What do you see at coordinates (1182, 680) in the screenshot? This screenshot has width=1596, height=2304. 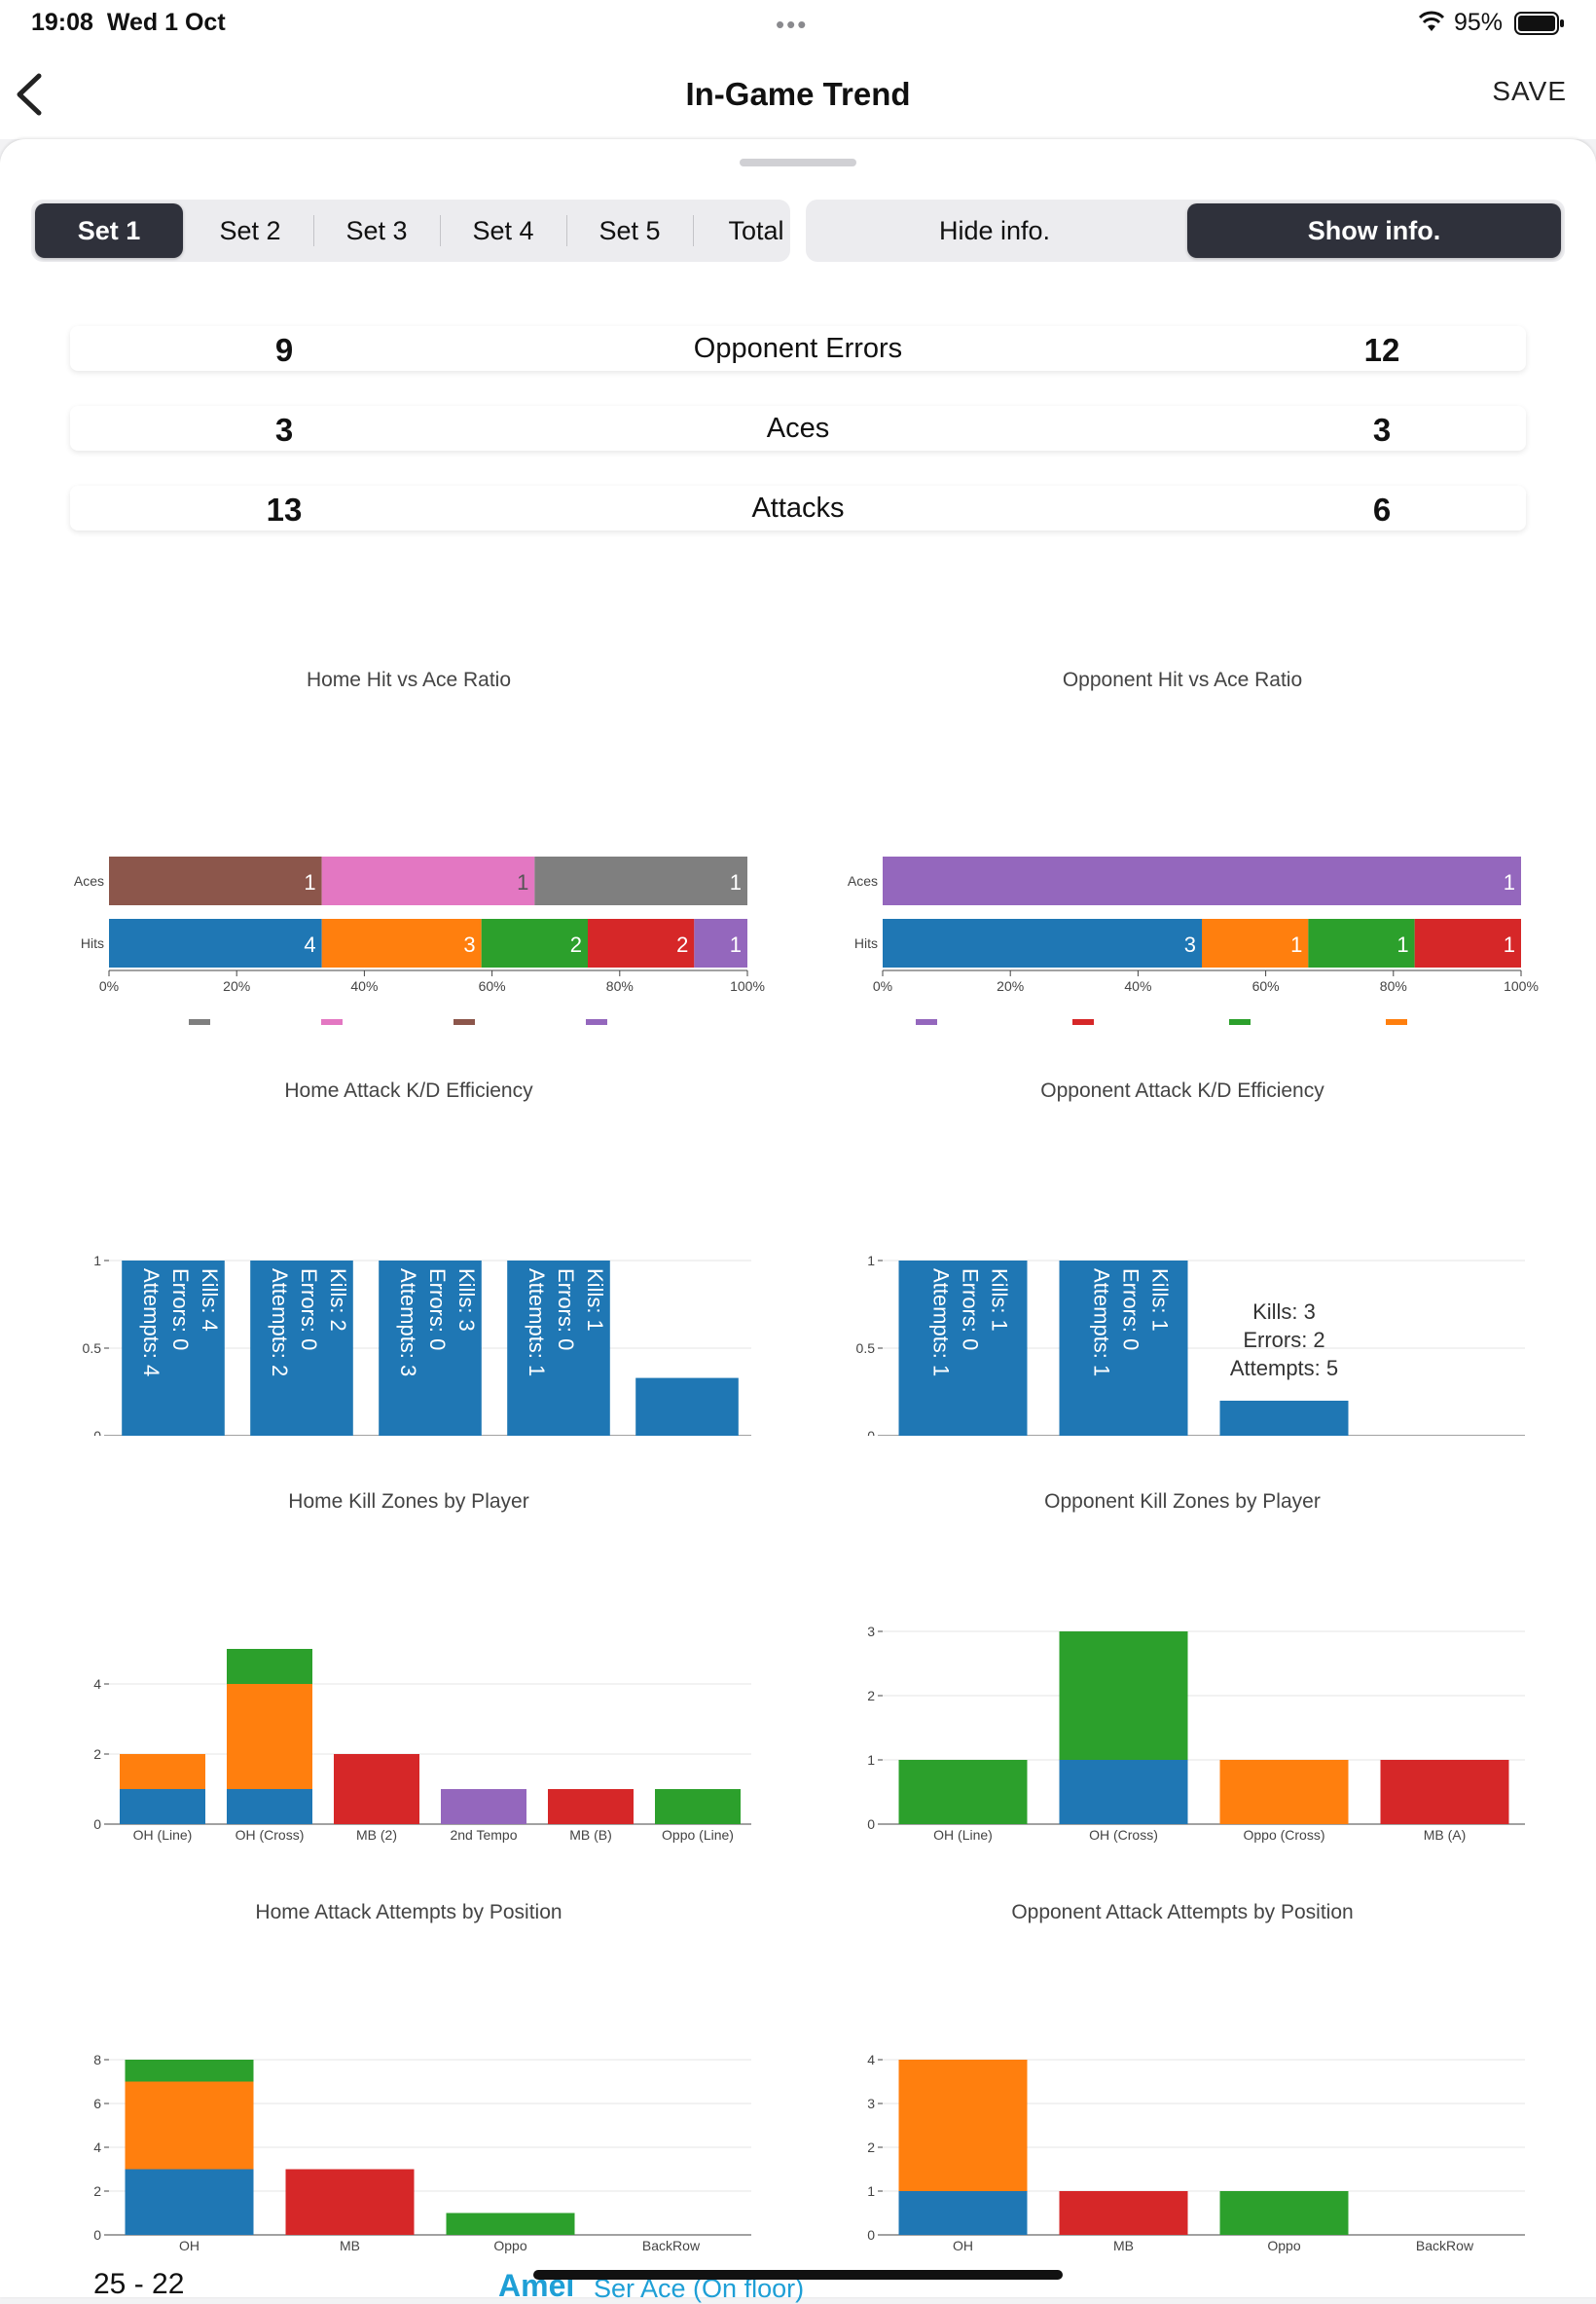 I see `chart-title: Opponent Hit vs Ace Ratio` at bounding box center [1182, 680].